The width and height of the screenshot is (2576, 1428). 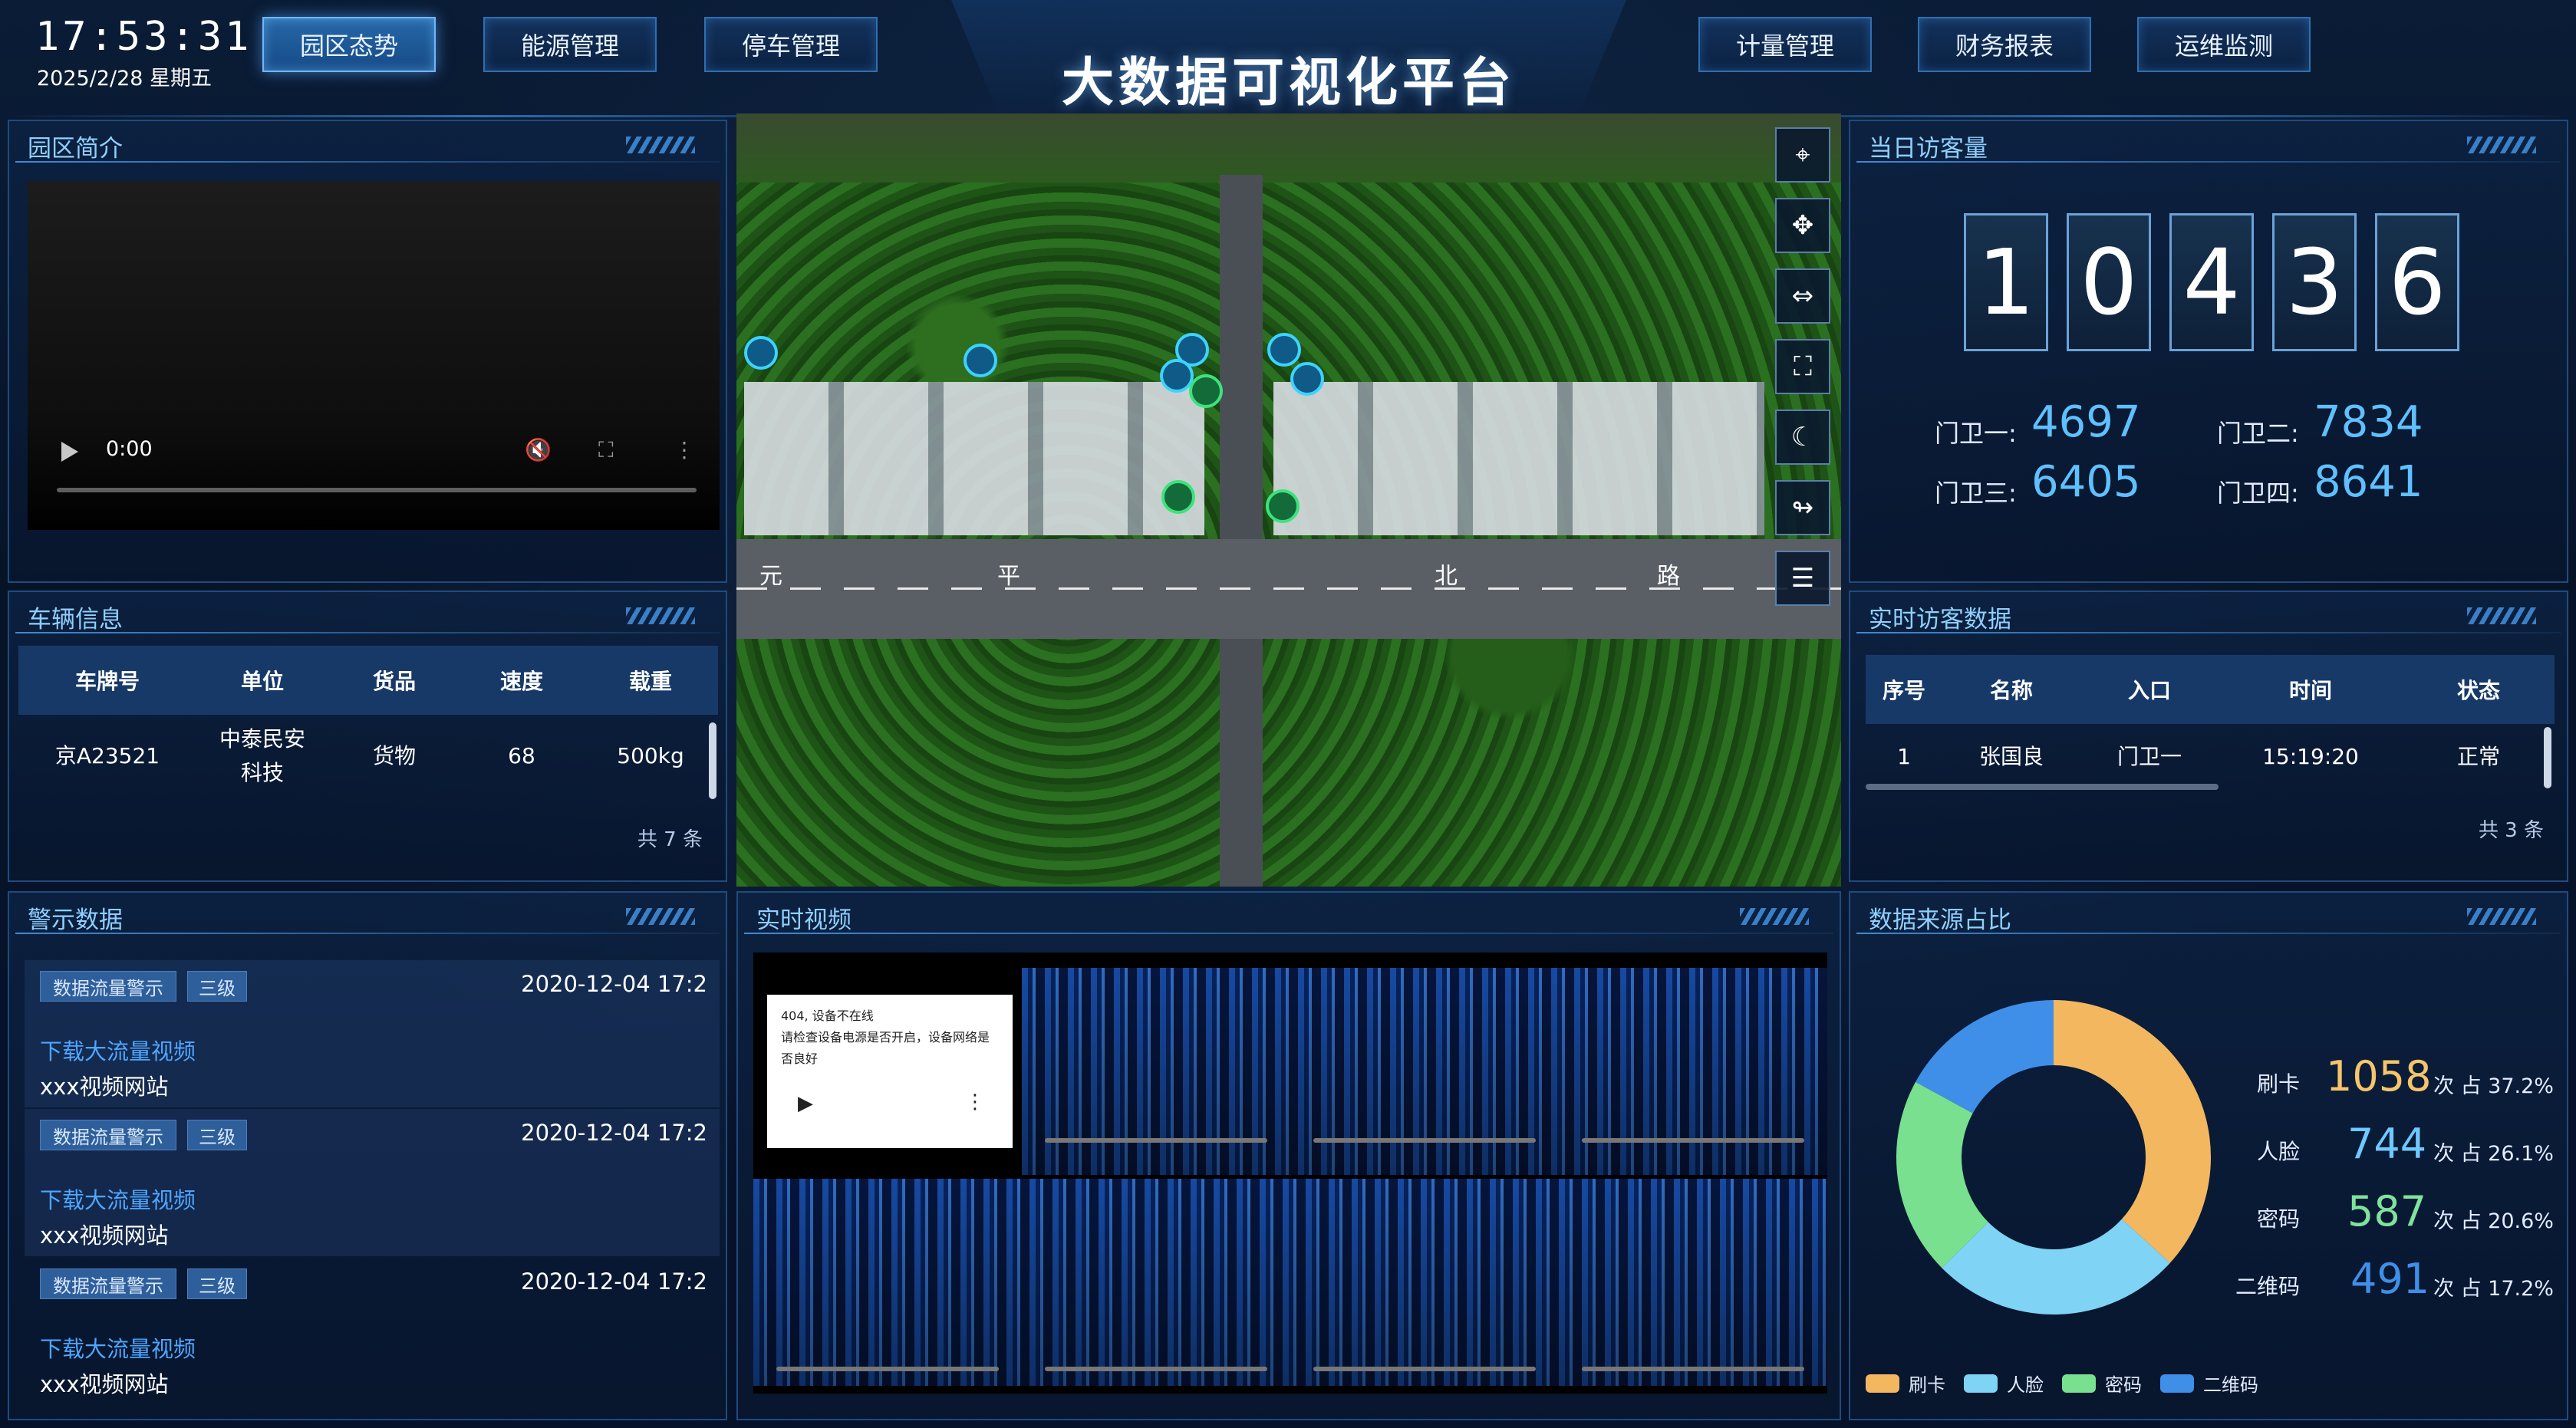 I want to click on table-row: 1 张国良 门卫一 15:19:20 正常, so click(x=2210, y=757).